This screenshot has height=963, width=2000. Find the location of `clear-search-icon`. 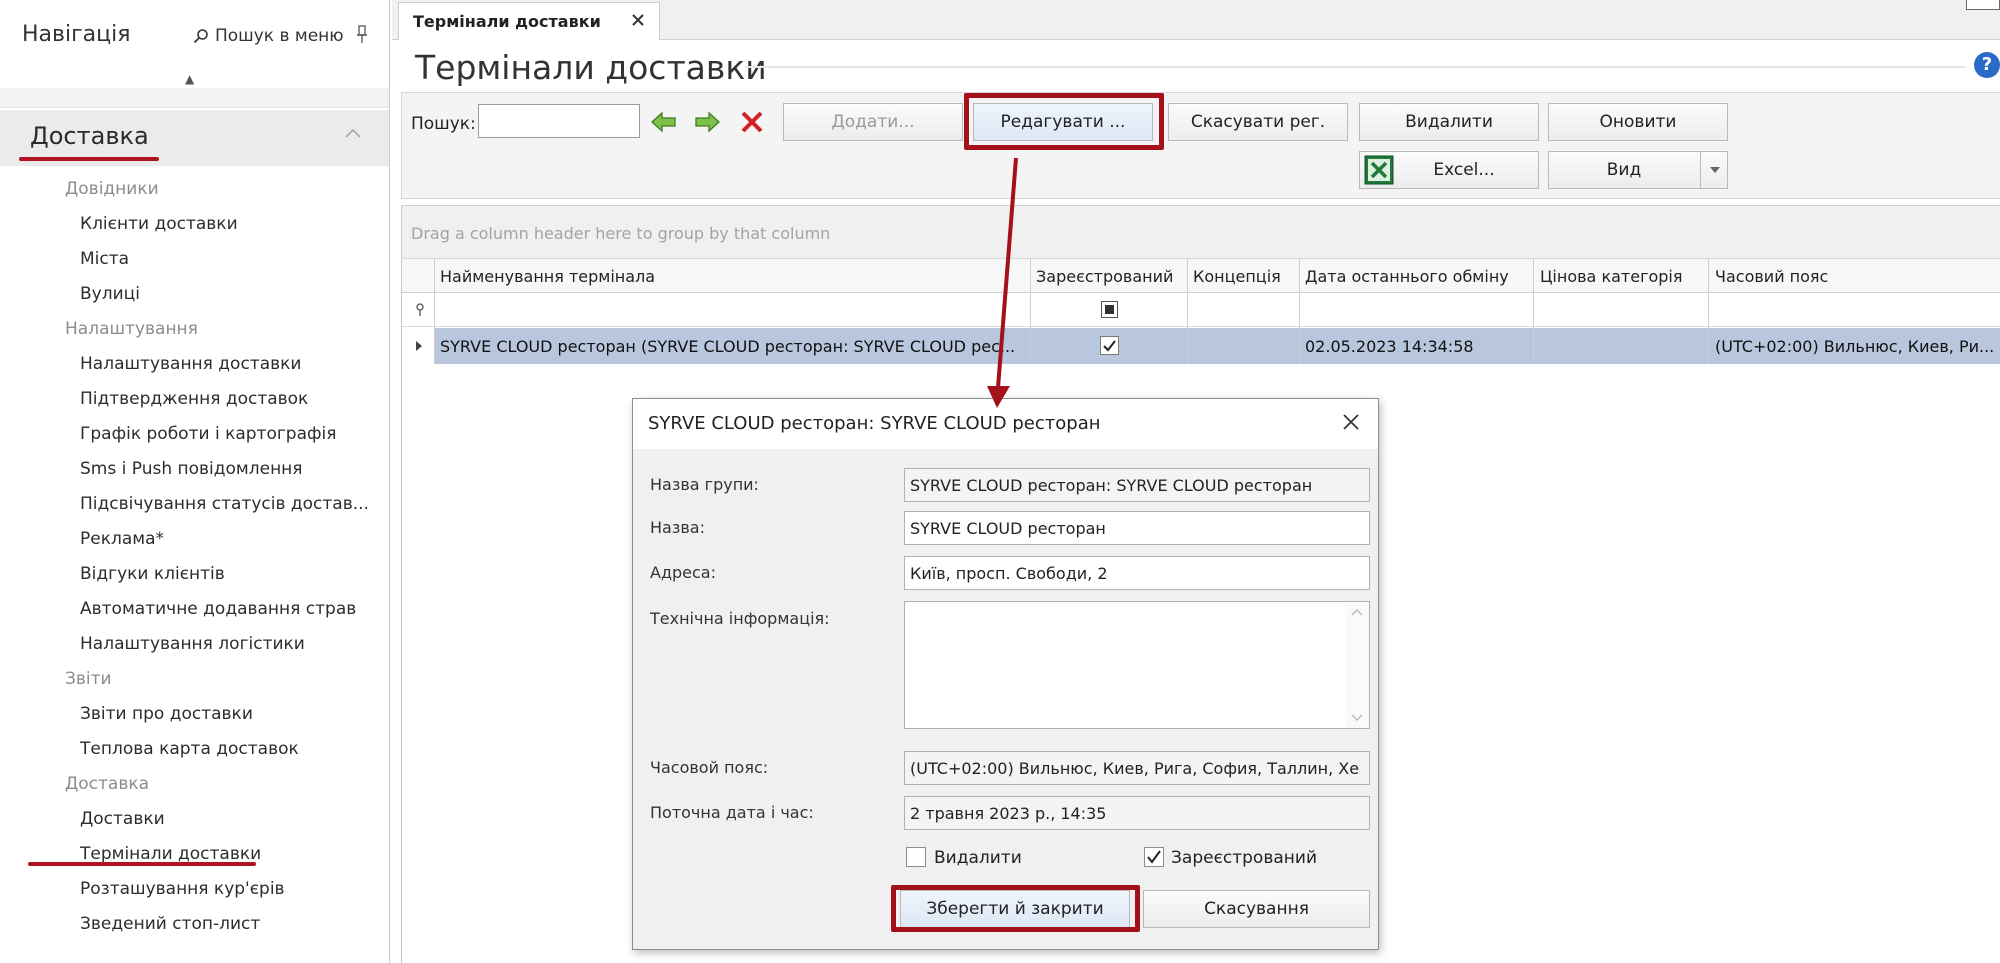

clear-search-icon is located at coordinates (752, 122).